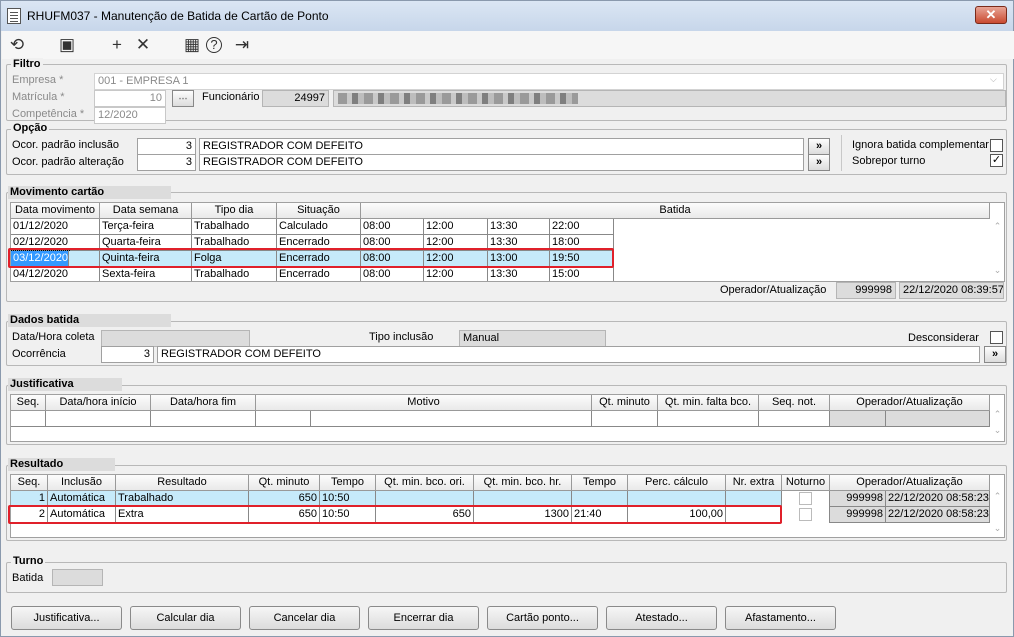 The image size is (1014, 637). Describe the element at coordinates (38, 80) in the screenshot. I see `empresa-label: Empresa *` at that location.